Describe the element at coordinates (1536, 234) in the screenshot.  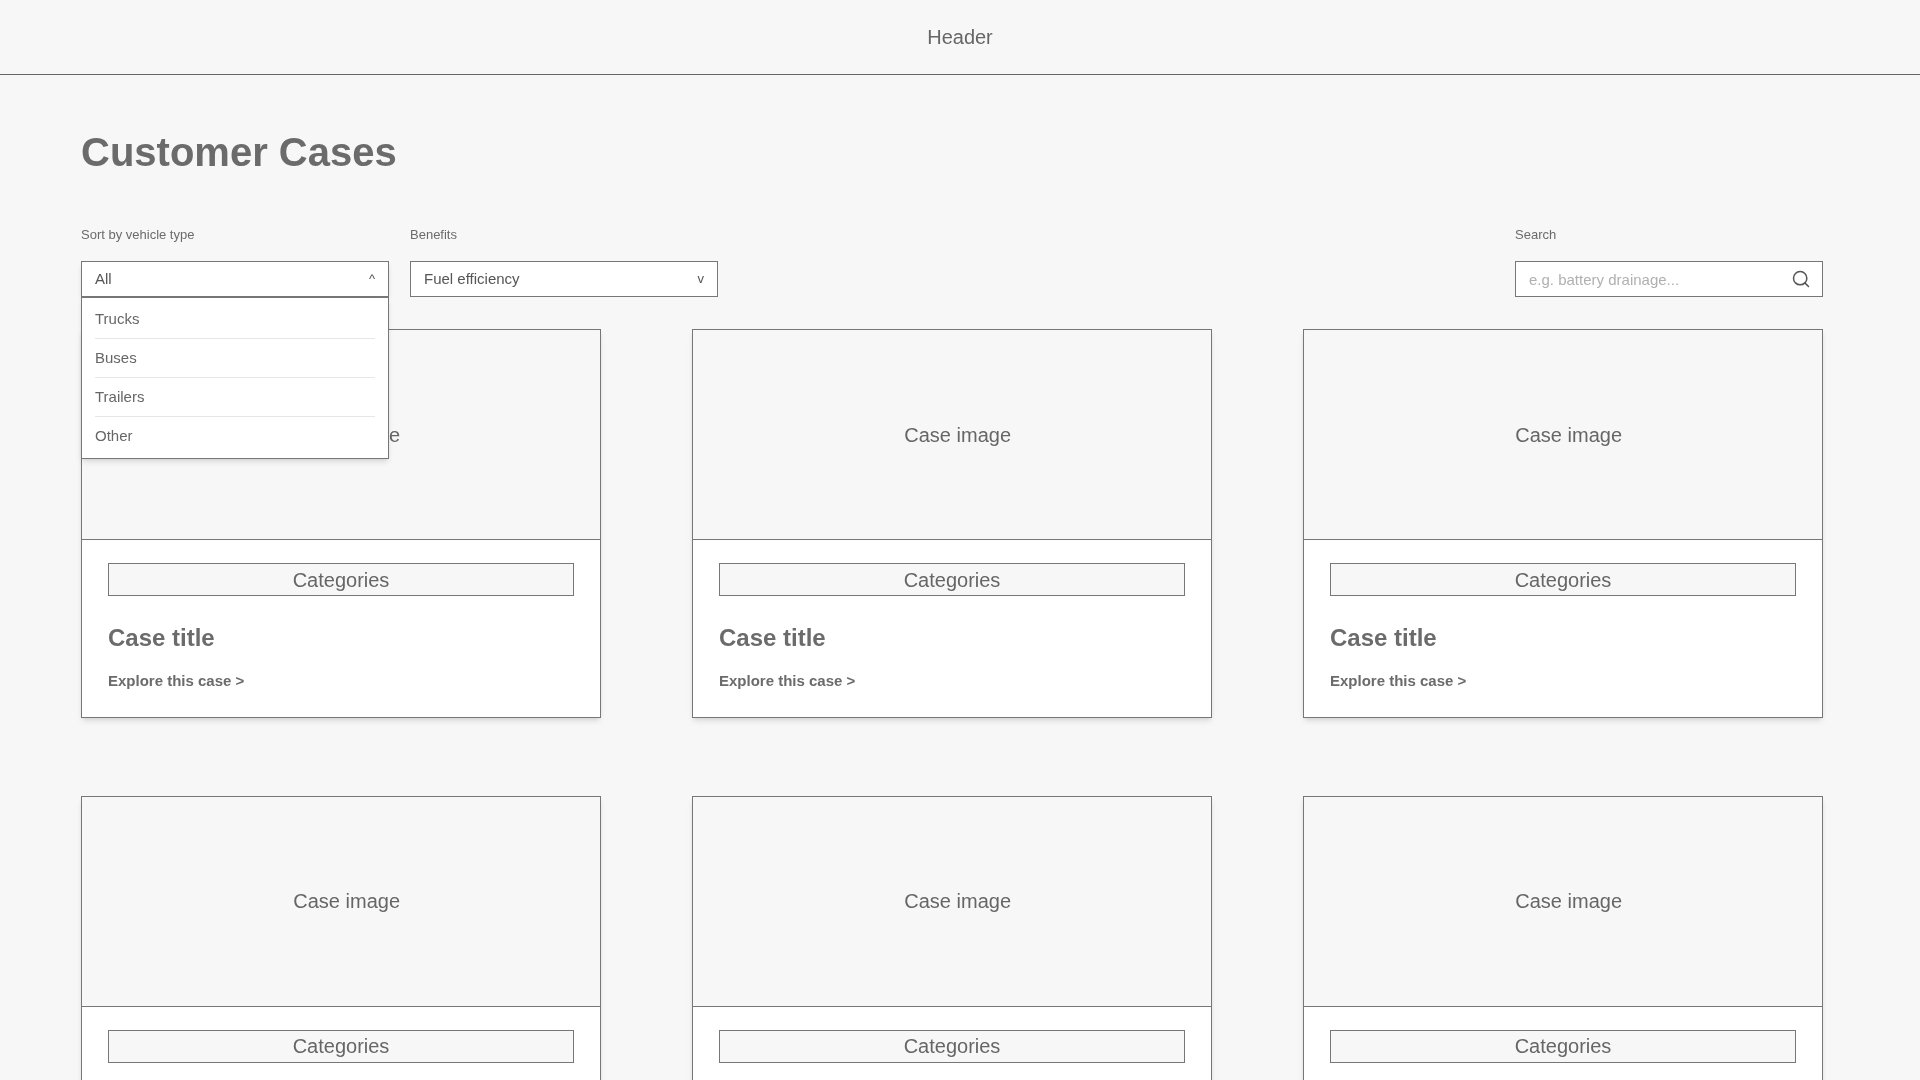
I see `search-label: Search` at that location.